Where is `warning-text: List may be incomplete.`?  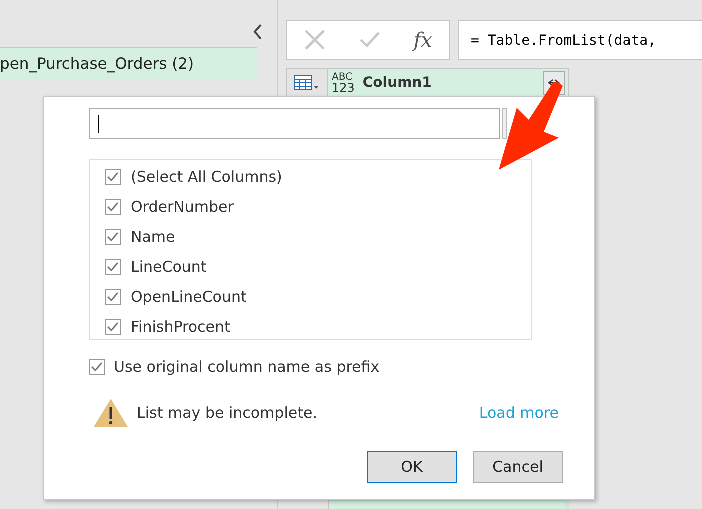 warning-text: List may be incomplete. is located at coordinates (227, 413).